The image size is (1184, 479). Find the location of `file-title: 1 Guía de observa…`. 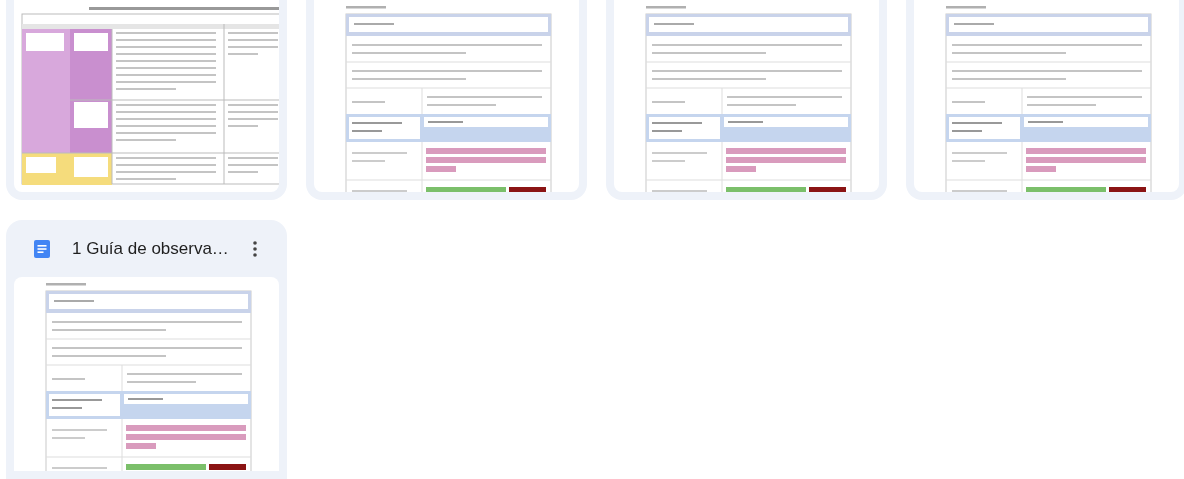

file-title: 1 Guía de observa… is located at coordinates (151, 248).